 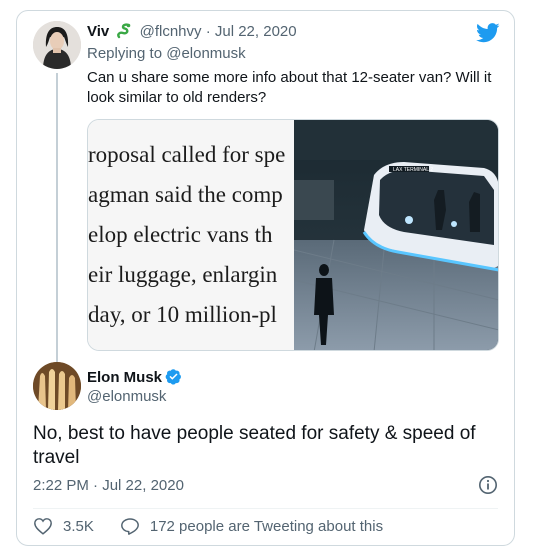 What do you see at coordinates (265, 508) in the screenshot?
I see `divider` at bounding box center [265, 508].